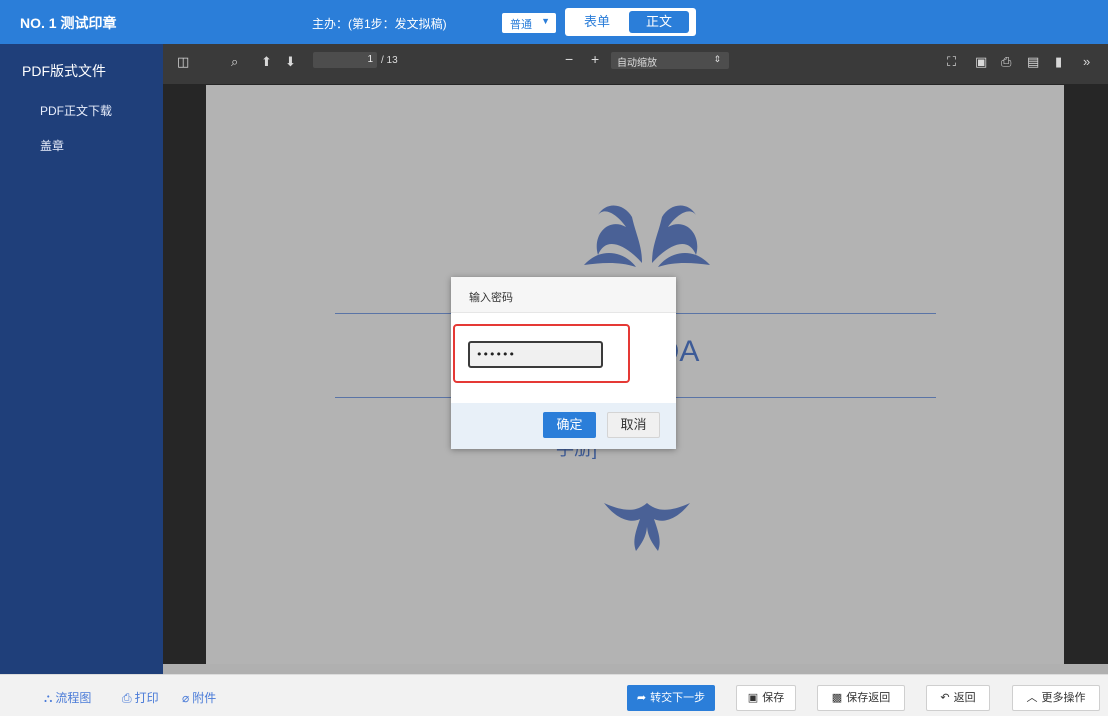 The image size is (1108, 716). What do you see at coordinates (290, 62) in the screenshot?
I see `page-down-icon: ⬇` at bounding box center [290, 62].